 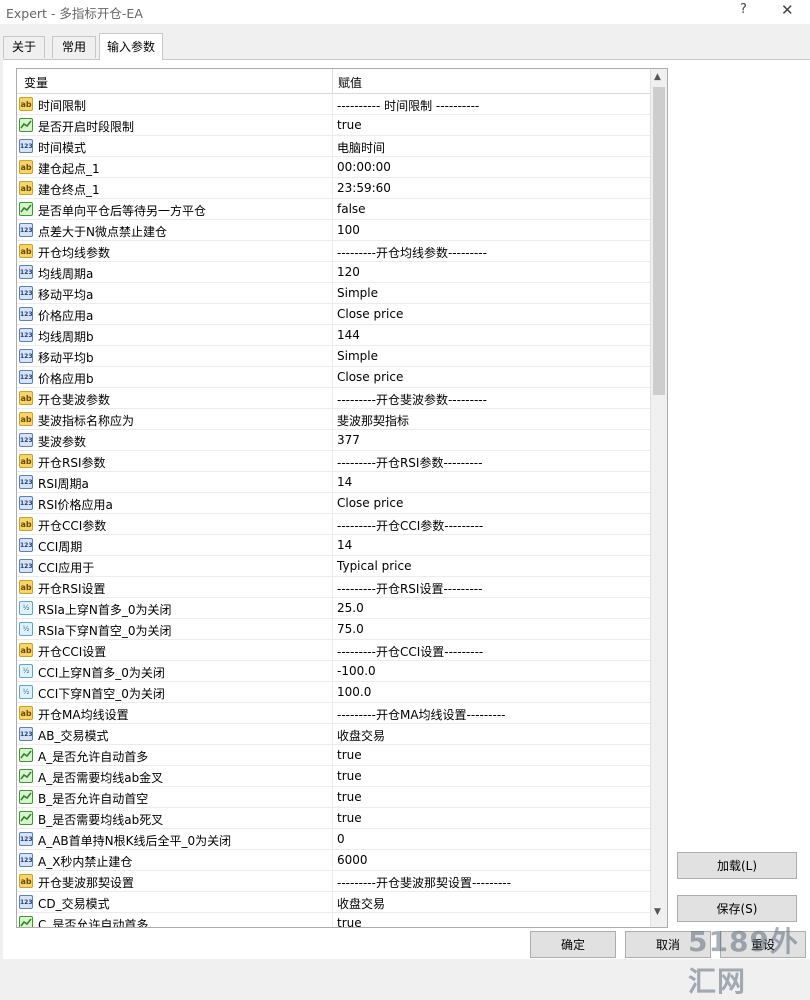 I want to click on parameter-value: Typical price, so click(x=374, y=566).